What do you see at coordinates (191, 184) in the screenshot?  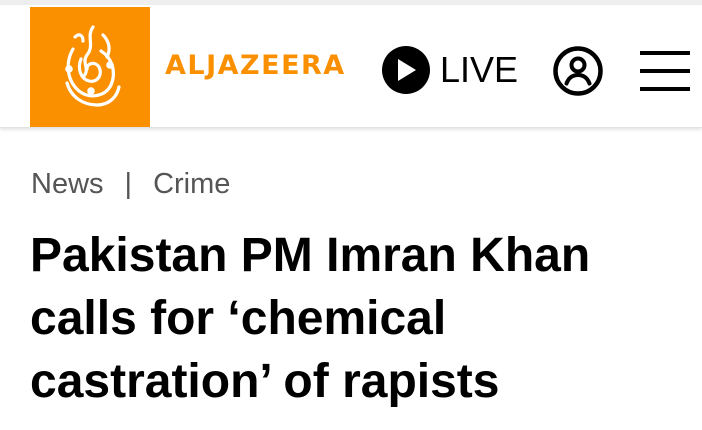 I see `breadcrumb-link-crime: Crime` at bounding box center [191, 184].